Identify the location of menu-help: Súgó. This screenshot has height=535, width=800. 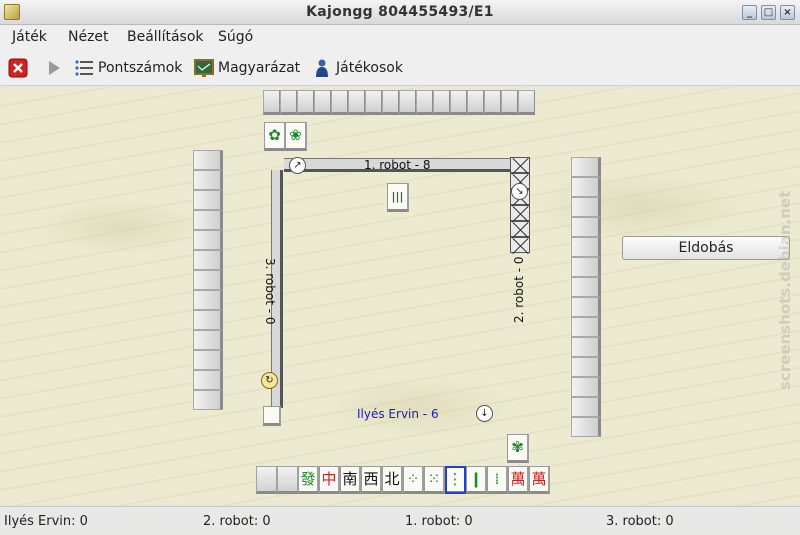
(235, 37).